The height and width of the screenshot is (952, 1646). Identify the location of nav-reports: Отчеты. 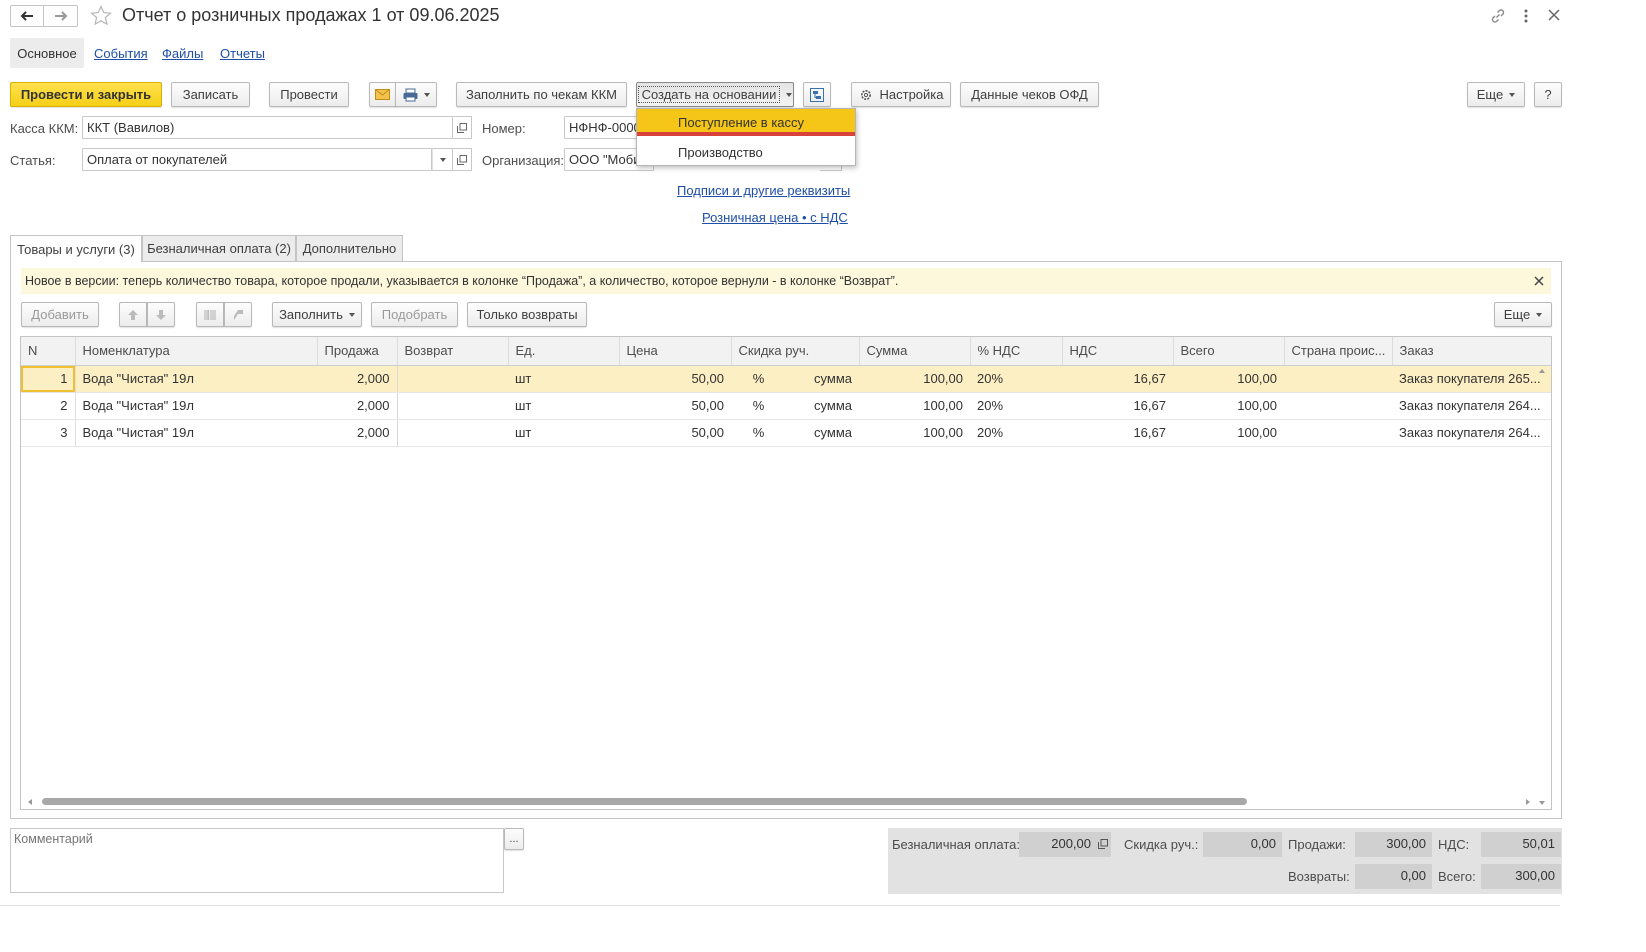
(242, 53).